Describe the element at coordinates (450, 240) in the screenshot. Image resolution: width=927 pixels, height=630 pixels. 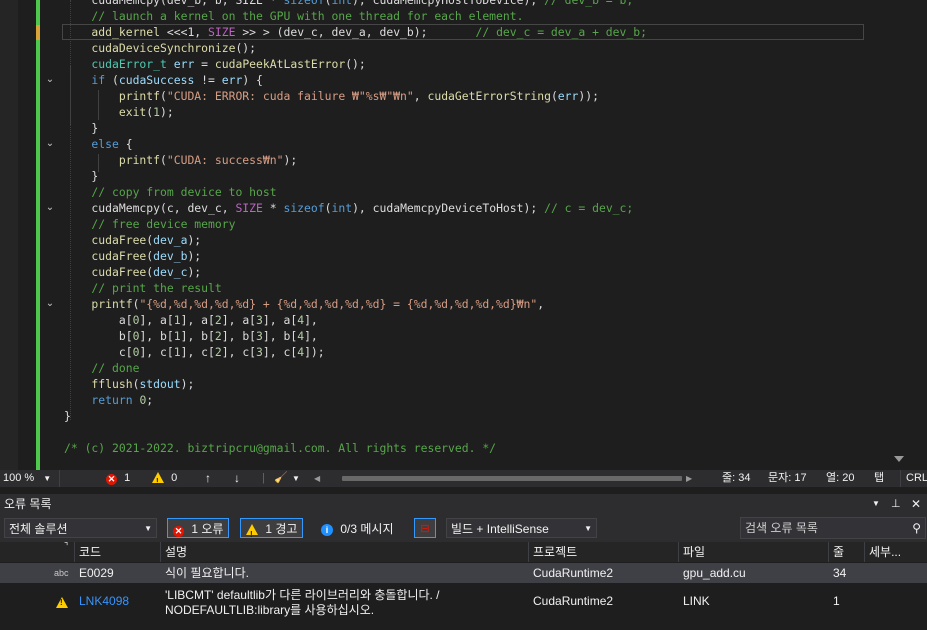
I see `code-line: cudaFree(dev_a);` at that location.